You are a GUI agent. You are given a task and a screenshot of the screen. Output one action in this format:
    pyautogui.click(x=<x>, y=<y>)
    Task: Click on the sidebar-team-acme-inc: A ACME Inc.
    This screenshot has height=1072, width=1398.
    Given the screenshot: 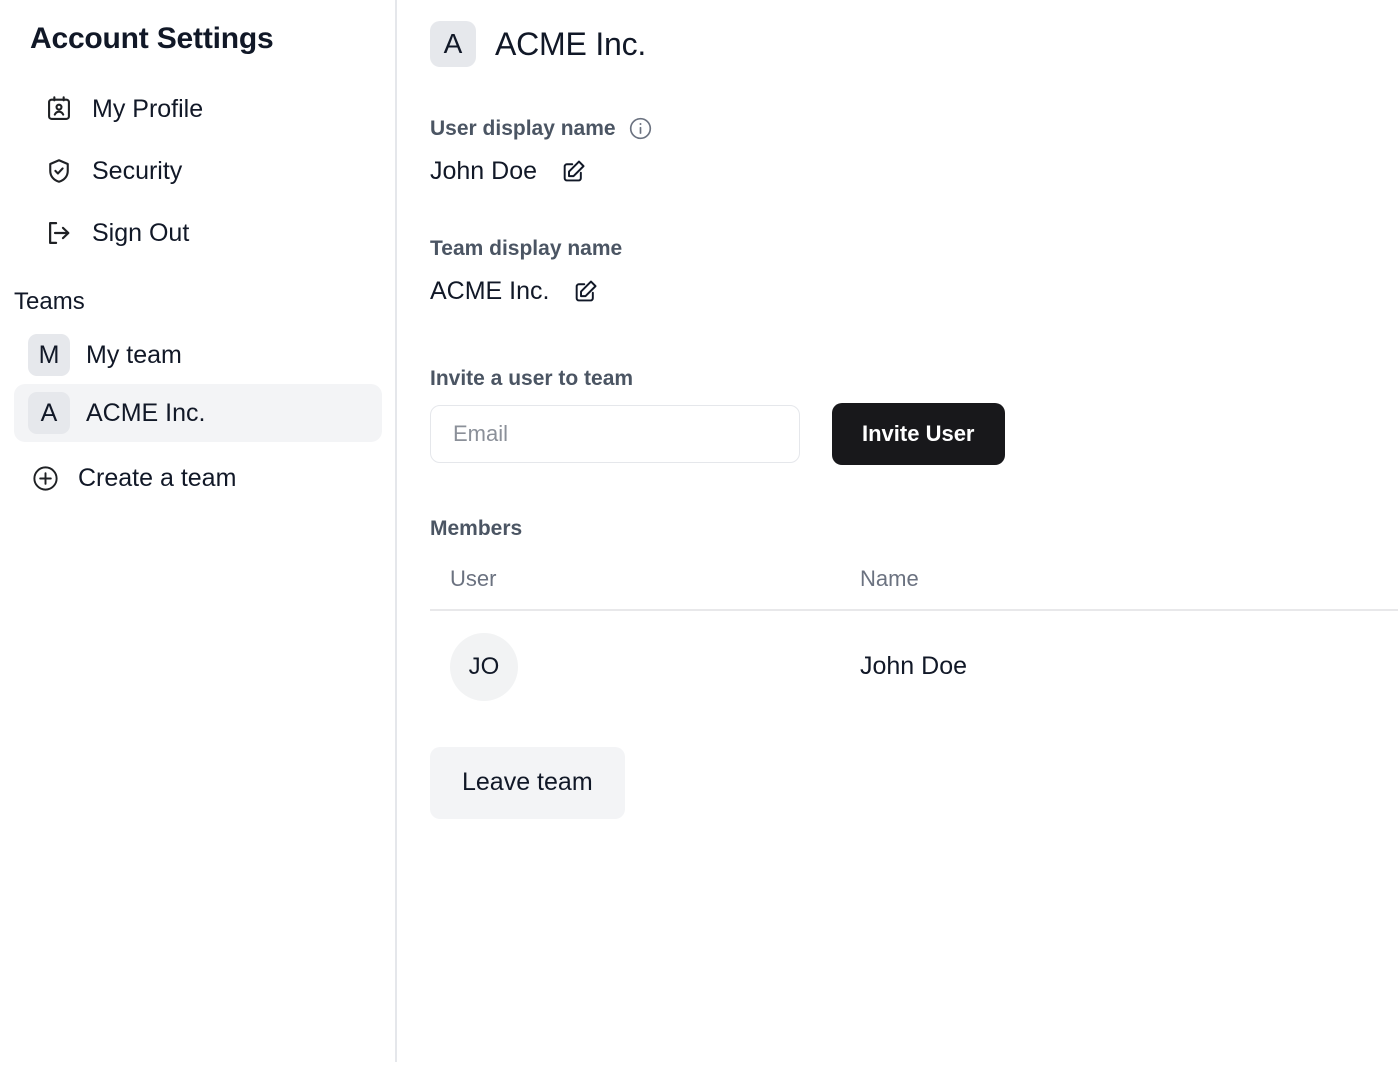 What is the action you would take?
    pyautogui.click(x=198, y=413)
    